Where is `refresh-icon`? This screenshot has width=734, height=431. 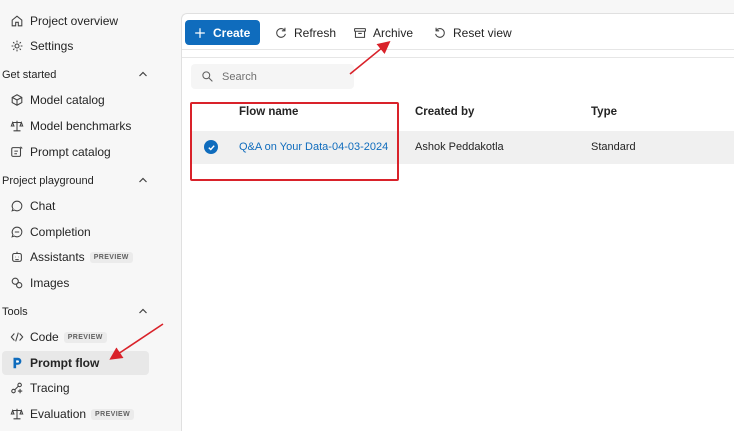 refresh-icon is located at coordinates (281, 33).